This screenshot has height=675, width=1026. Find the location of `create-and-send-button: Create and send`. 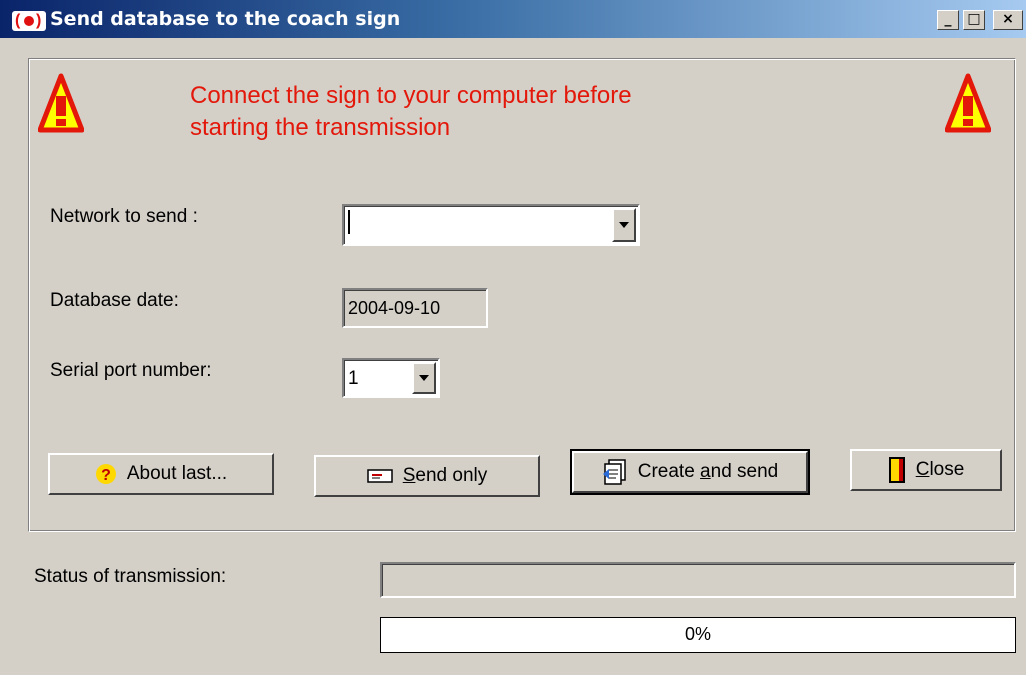

create-and-send-button: Create and send is located at coordinates (690, 472).